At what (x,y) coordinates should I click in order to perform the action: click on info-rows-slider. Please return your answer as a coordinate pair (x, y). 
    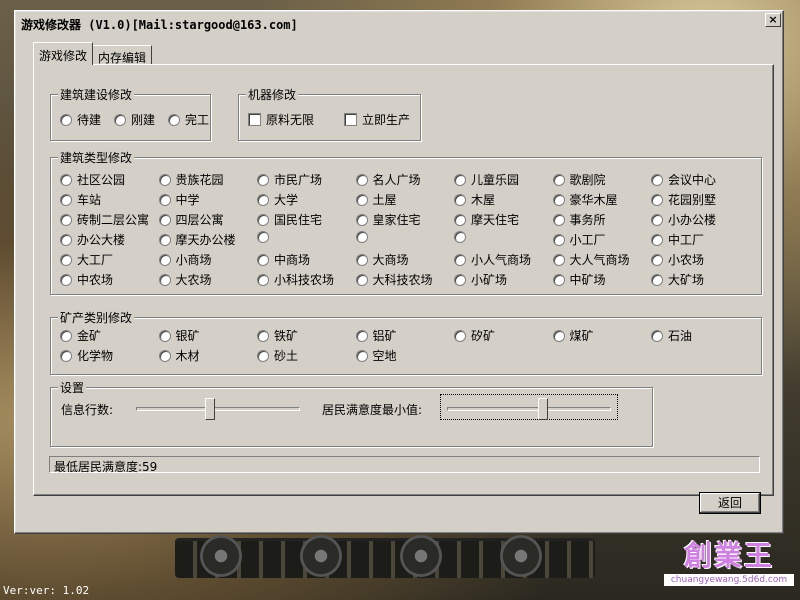
    Looking at the image, I should click on (218, 409).